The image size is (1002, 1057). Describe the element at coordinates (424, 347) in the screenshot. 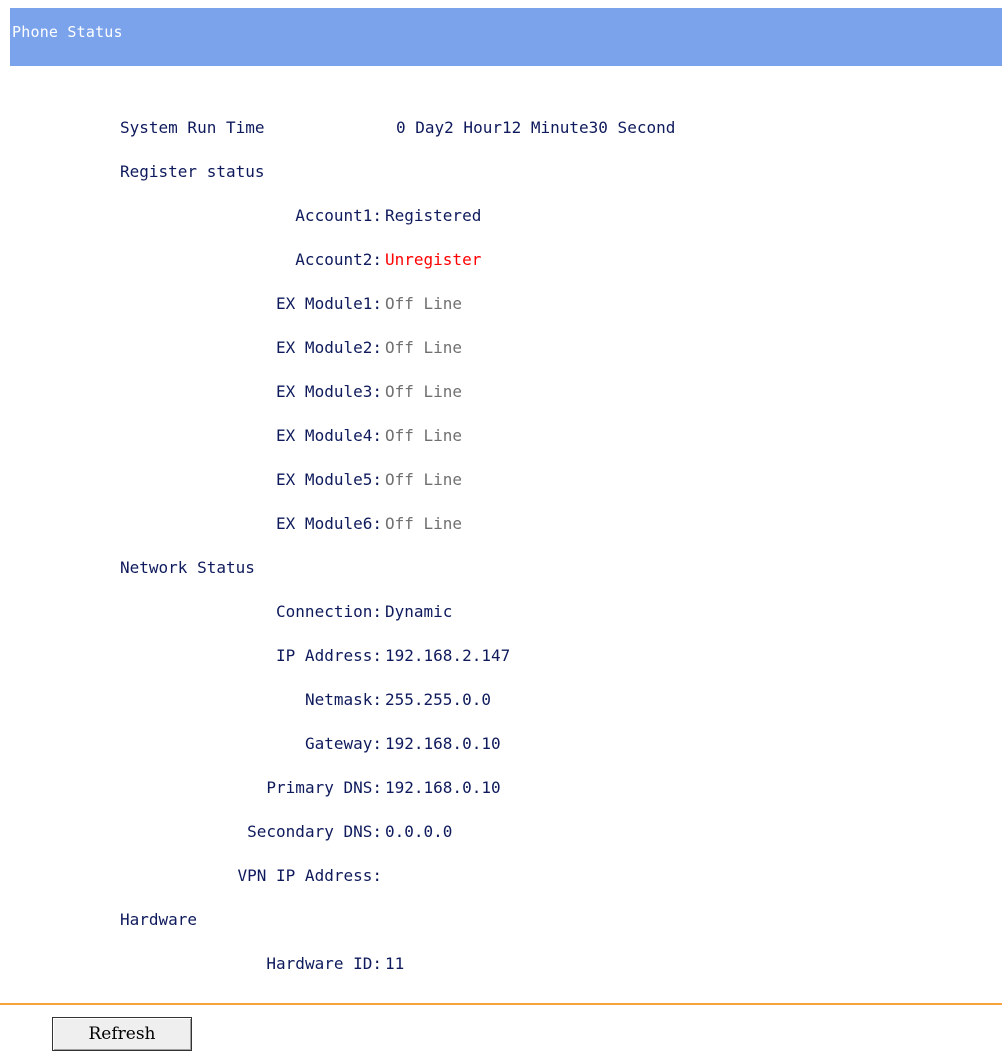

I see `ex-module2-status: Off Line` at that location.